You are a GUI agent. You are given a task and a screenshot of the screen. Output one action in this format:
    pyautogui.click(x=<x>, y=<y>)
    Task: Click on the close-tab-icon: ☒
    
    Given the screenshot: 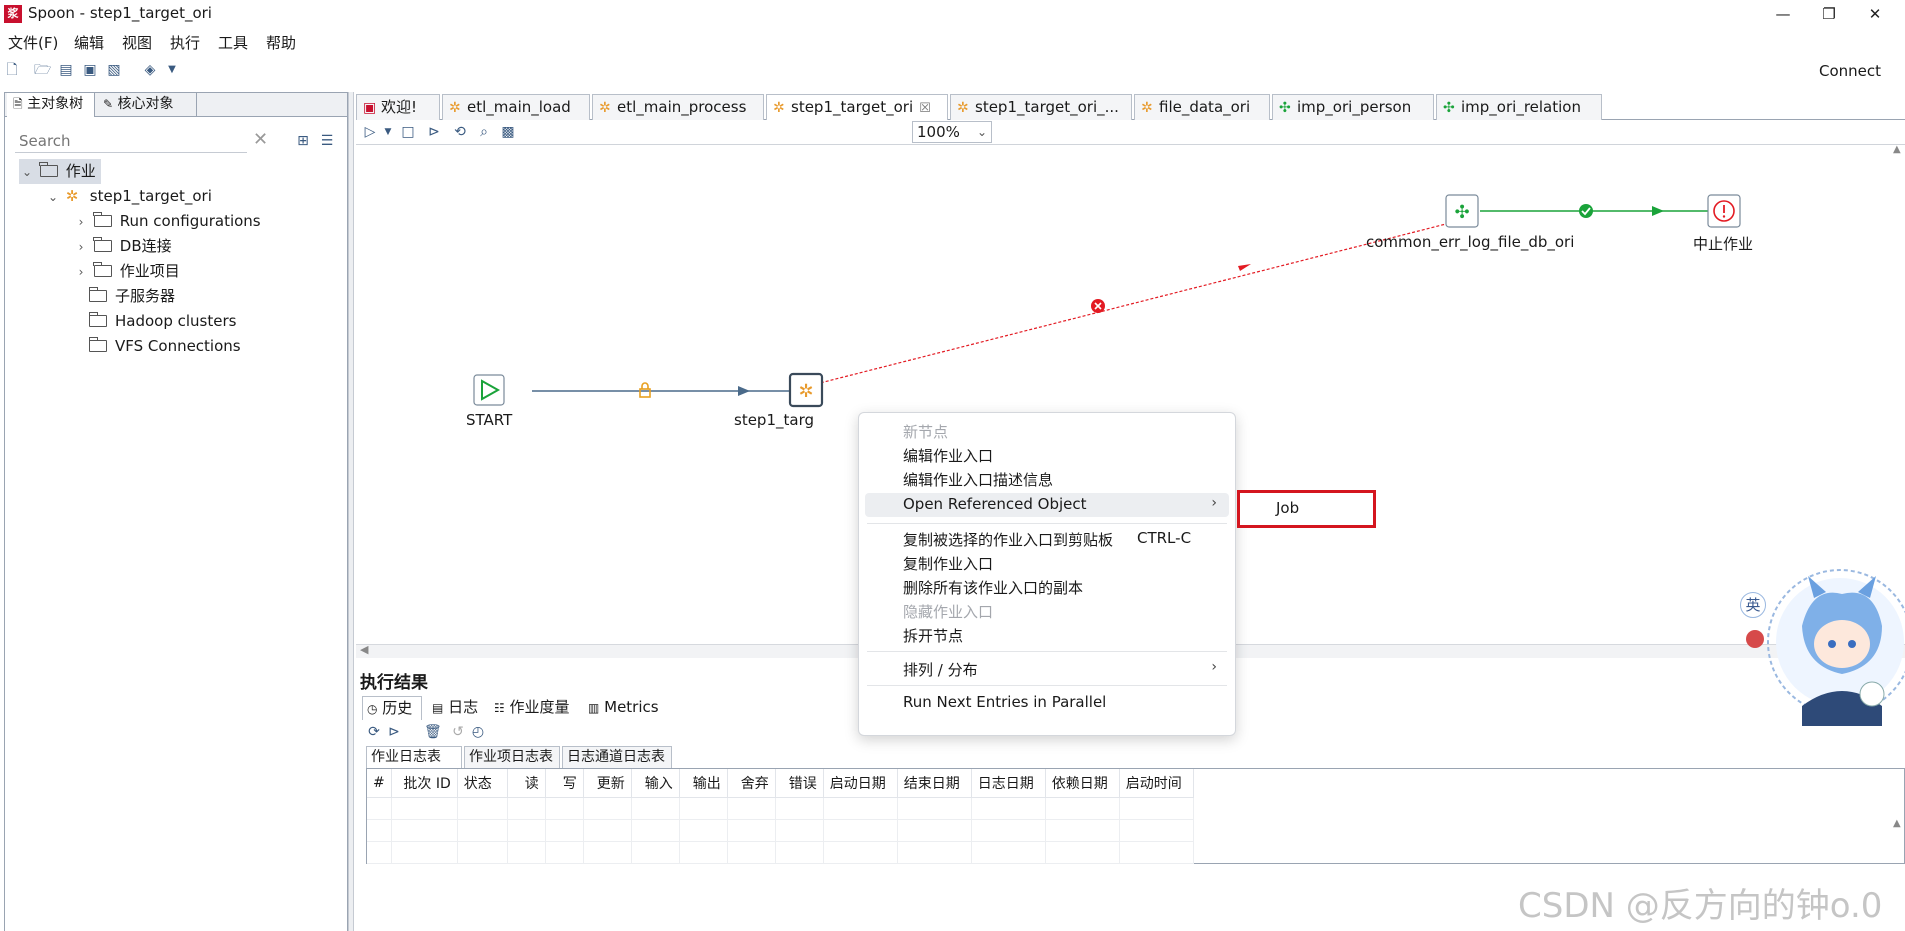 What is the action you would take?
    pyautogui.click(x=925, y=108)
    